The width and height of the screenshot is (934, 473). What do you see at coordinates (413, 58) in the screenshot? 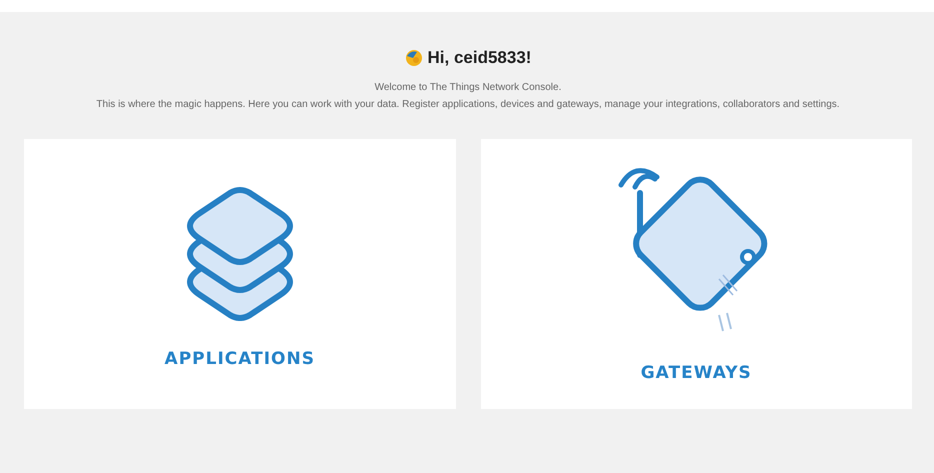
I see `avatar-icon` at bounding box center [413, 58].